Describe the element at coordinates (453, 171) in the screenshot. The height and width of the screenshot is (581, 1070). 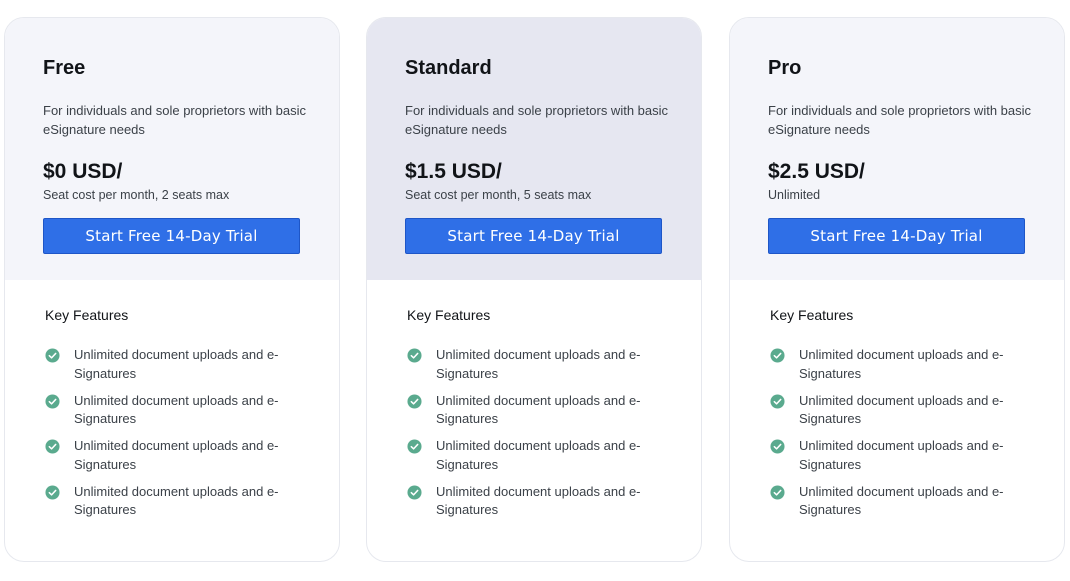
I see `plan-price: $1.5 USD/` at that location.